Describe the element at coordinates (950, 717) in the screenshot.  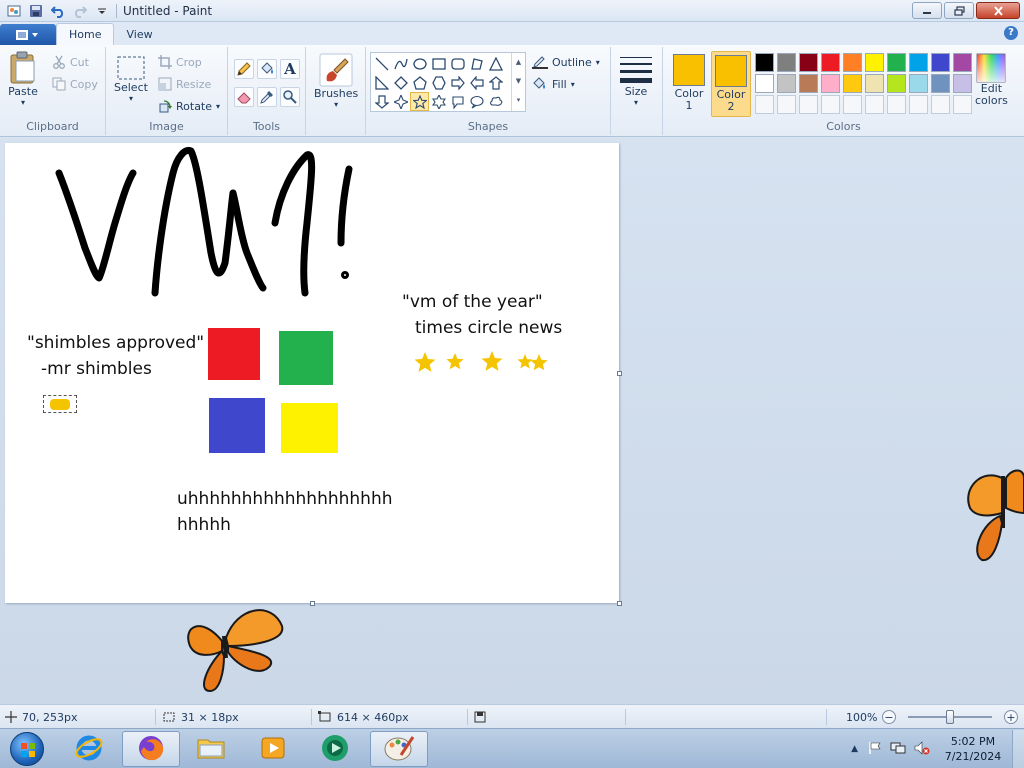
I see `zoom-slider-thumb` at that location.